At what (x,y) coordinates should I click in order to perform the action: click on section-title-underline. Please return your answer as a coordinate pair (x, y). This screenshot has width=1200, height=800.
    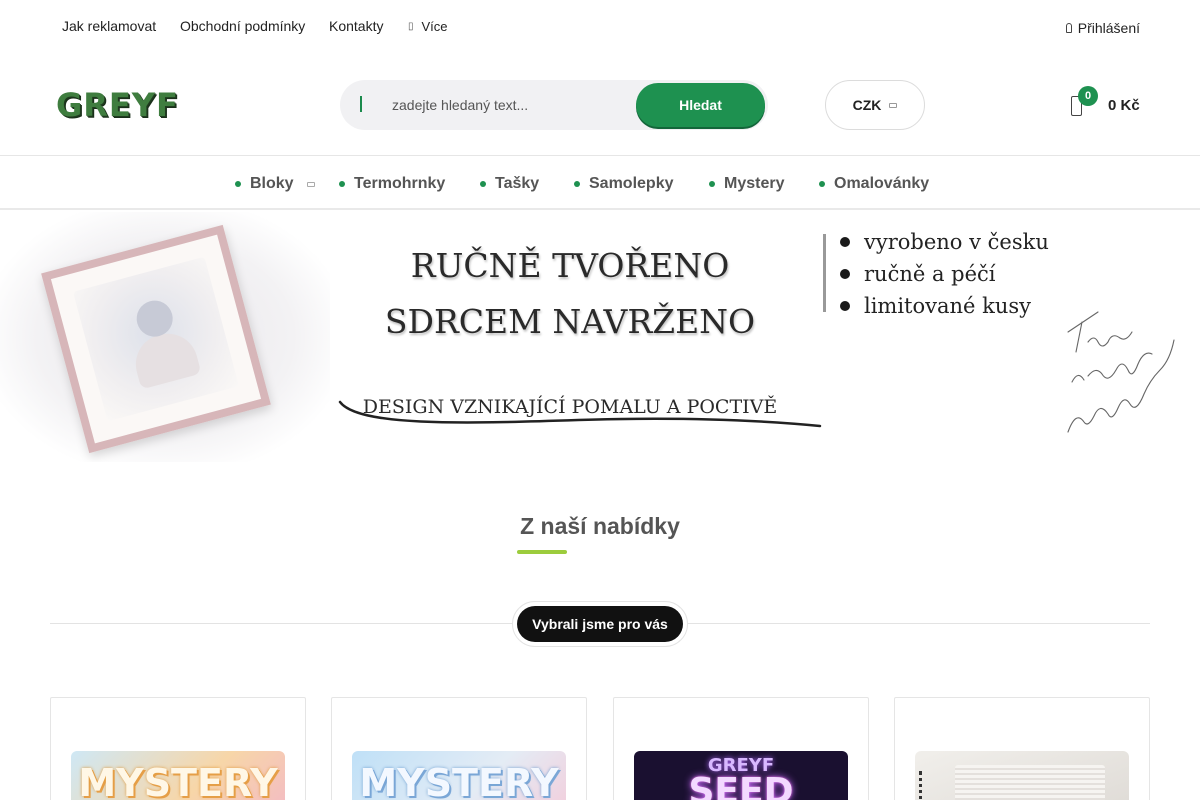
    Looking at the image, I should click on (542, 552).